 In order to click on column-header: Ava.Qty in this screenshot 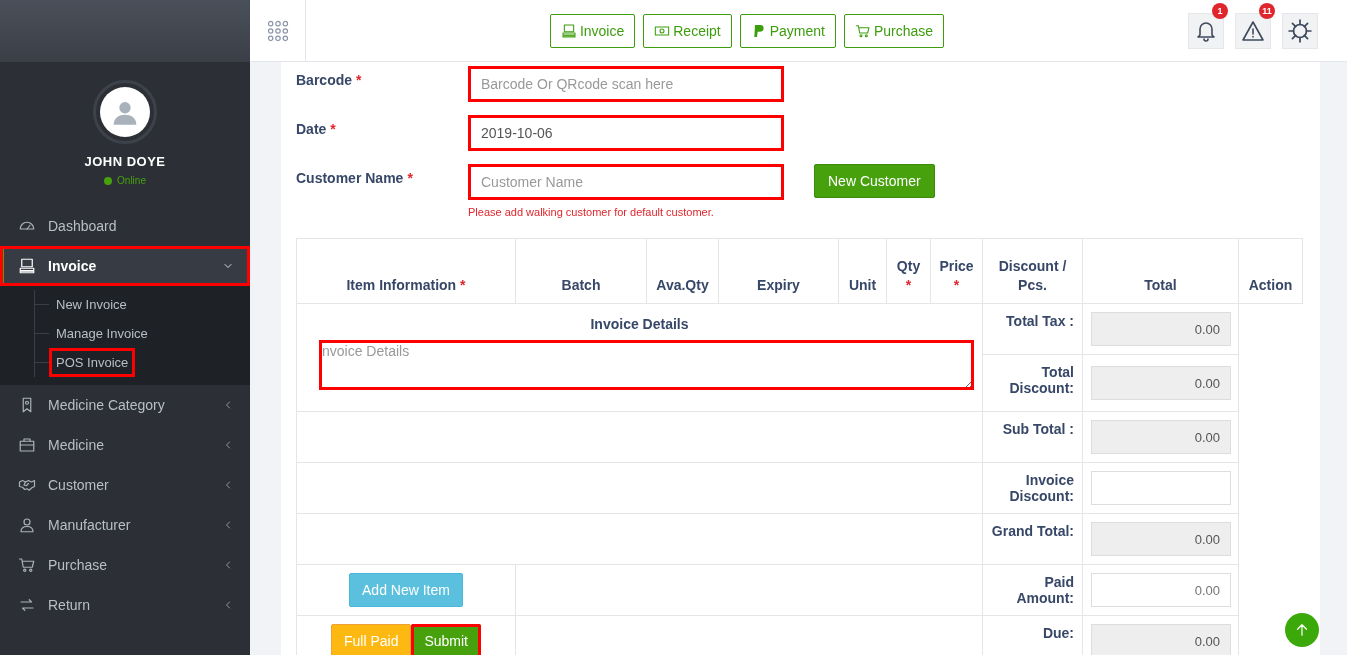, I will do `click(682, 285)`.